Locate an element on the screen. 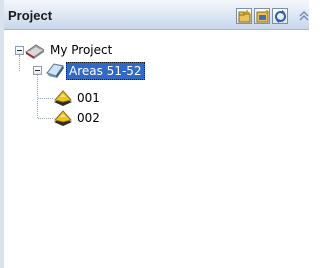 Image resolution: width=320 pixels, height=268 pixels. add-folder-icon is located at coordinates (244, 16).